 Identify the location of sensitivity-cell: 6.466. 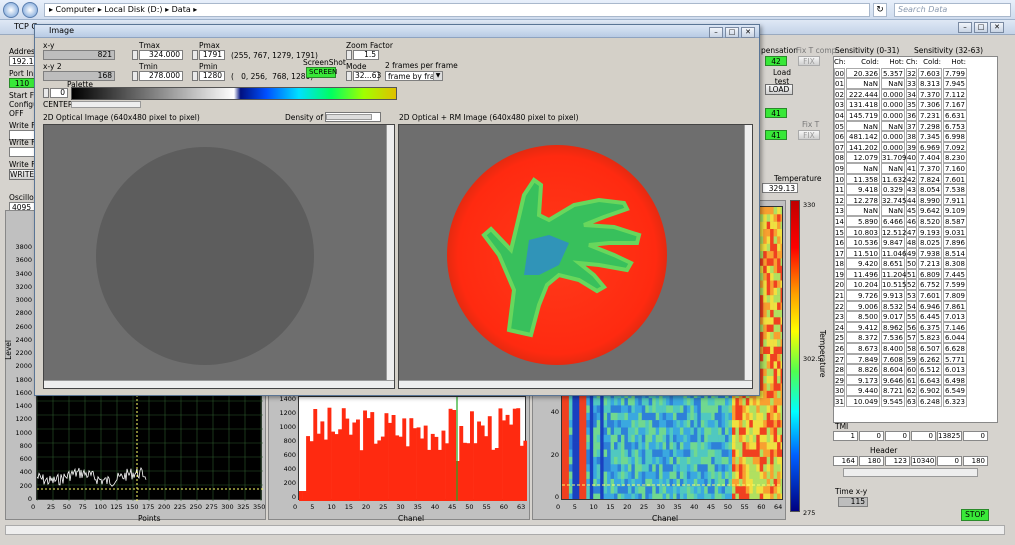
(893, 221).